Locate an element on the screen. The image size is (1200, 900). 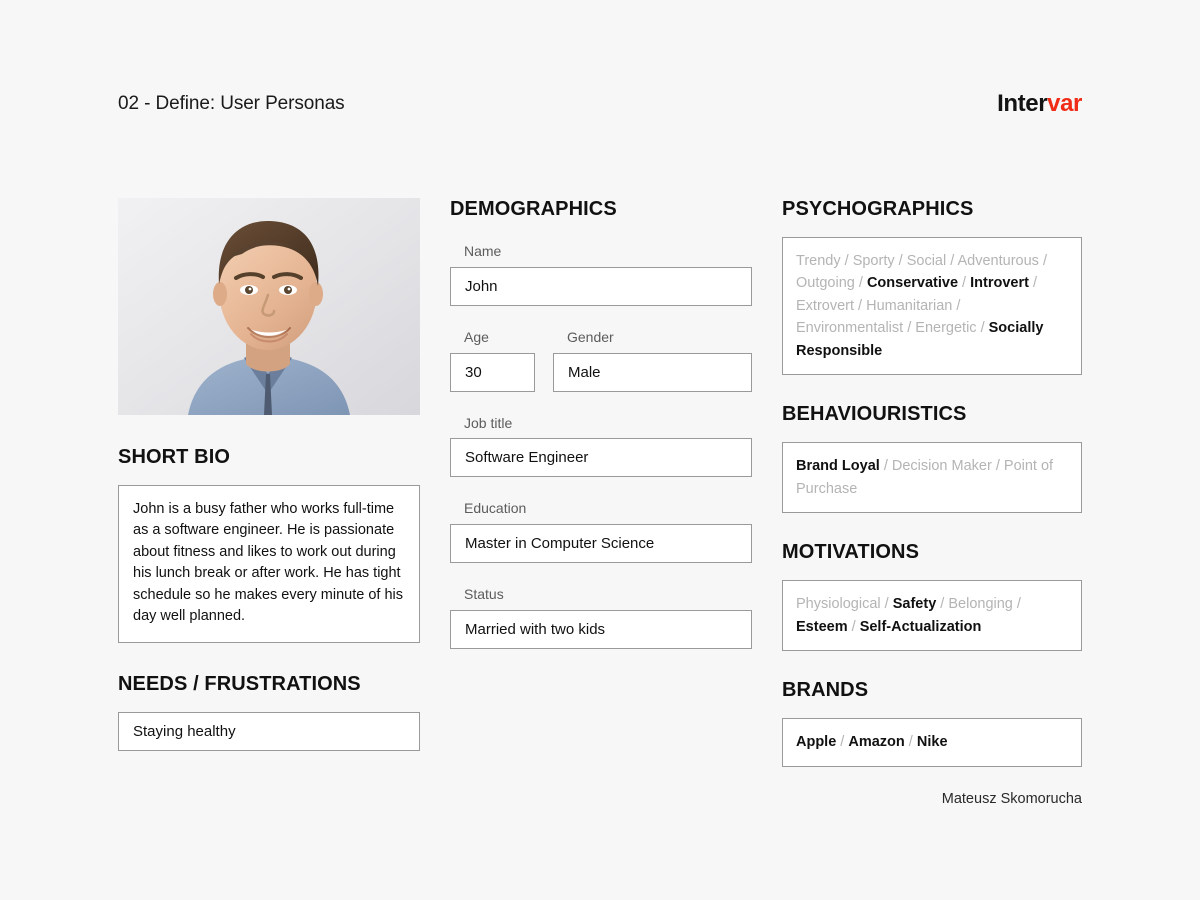
tag-item: Decision Maker is located at coordinates (941, 466).